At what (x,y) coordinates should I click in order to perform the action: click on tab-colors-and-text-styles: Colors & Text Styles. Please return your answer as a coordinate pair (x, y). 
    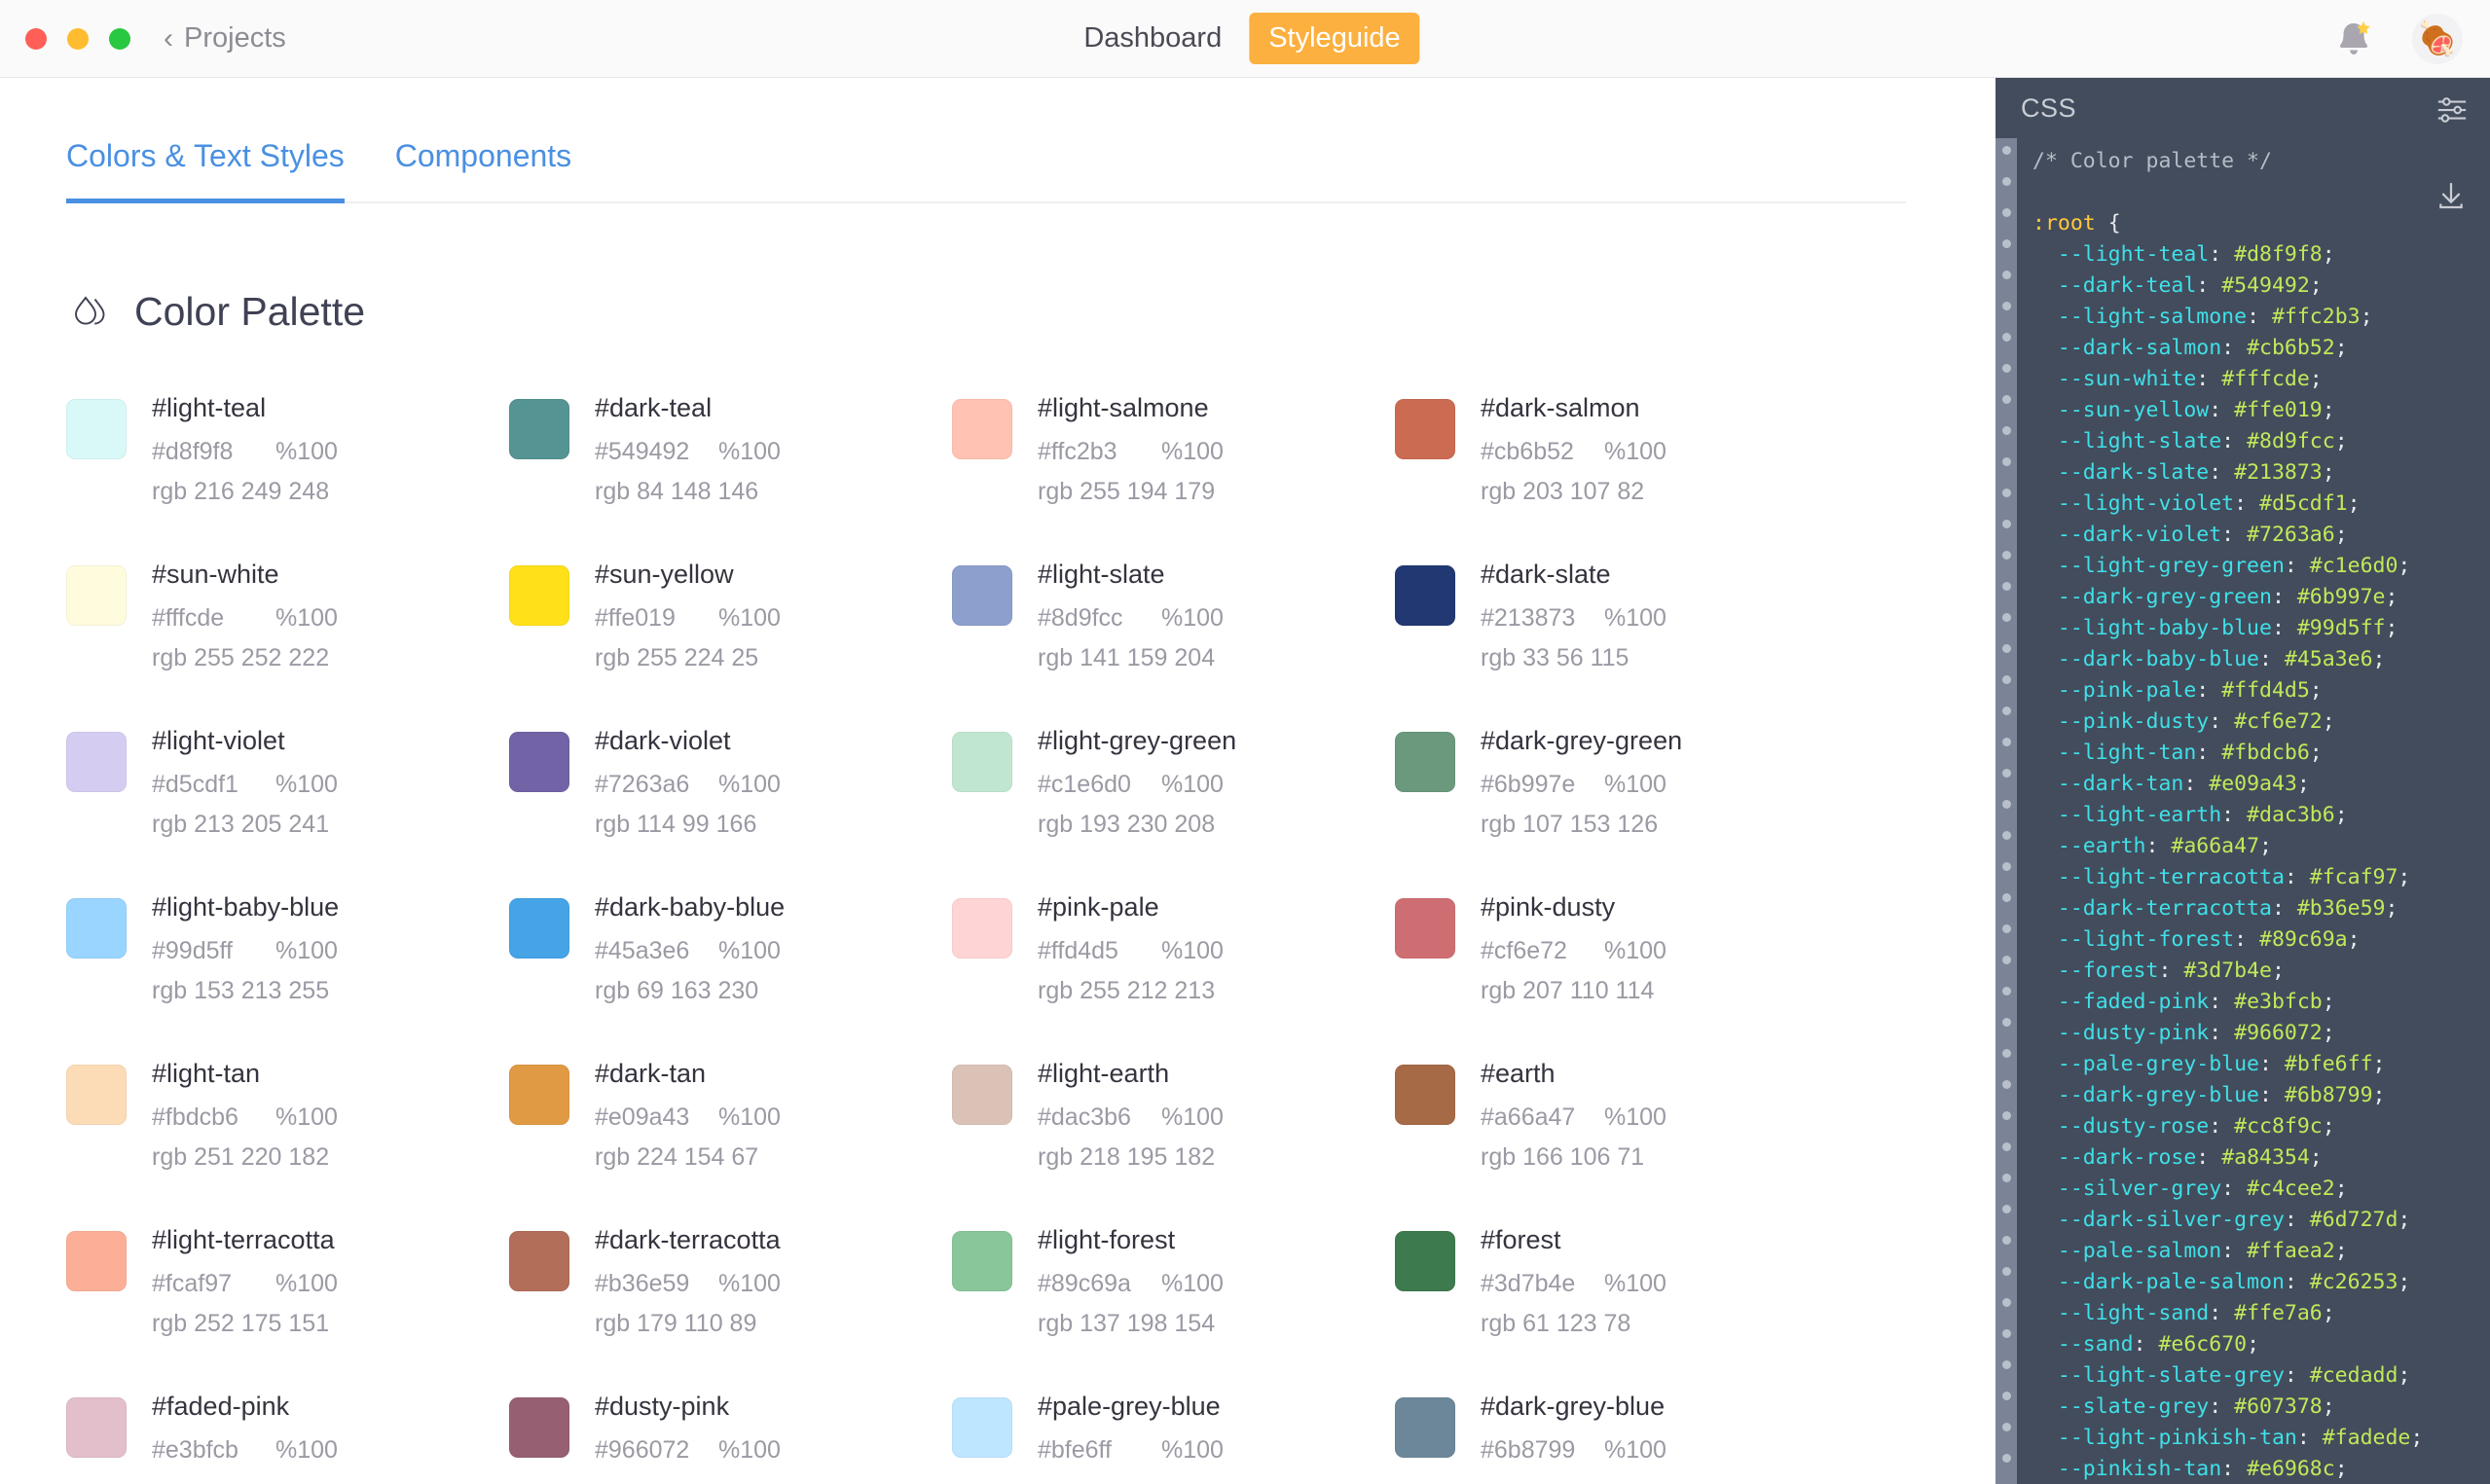
    Looking at the image, I should click on (205, 171).